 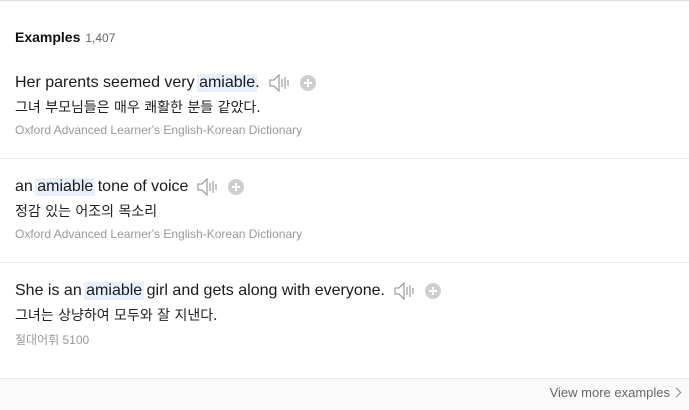 I want to click on sentence-text: girl and gets along with everyone., so click(x=263, y=290).